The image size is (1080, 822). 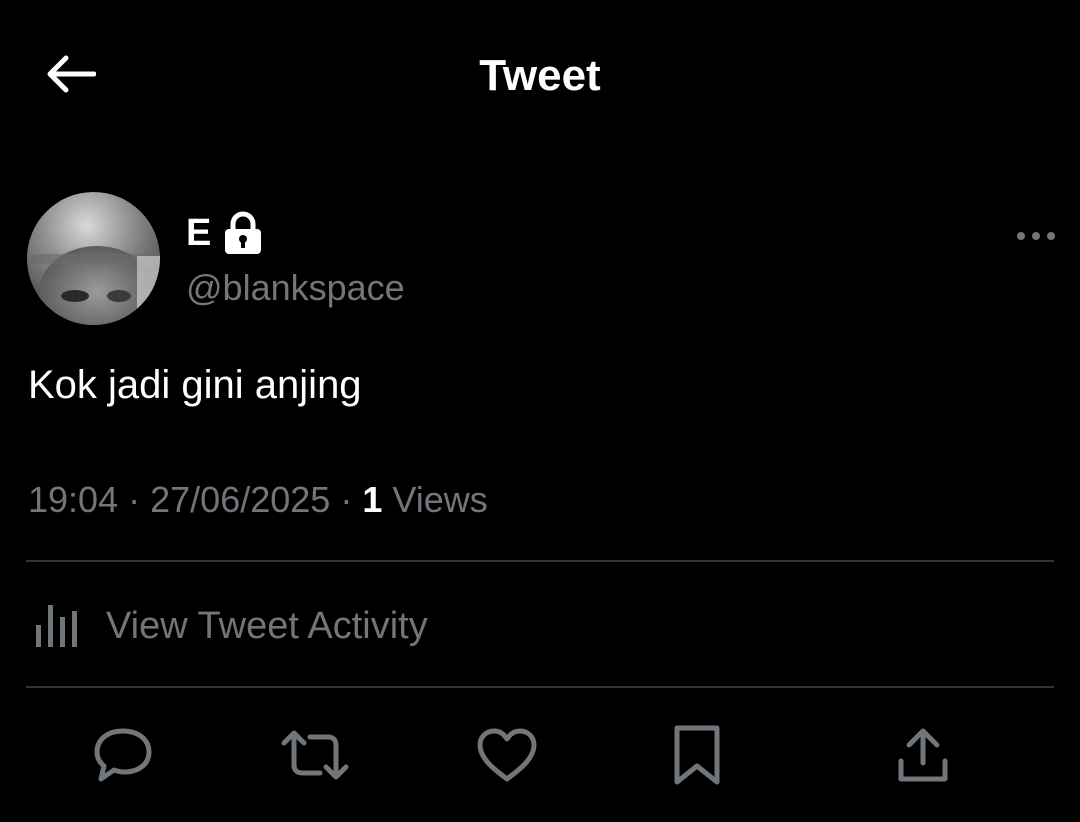 I want to click on author-name-row: E, so click(x=224, y=233).